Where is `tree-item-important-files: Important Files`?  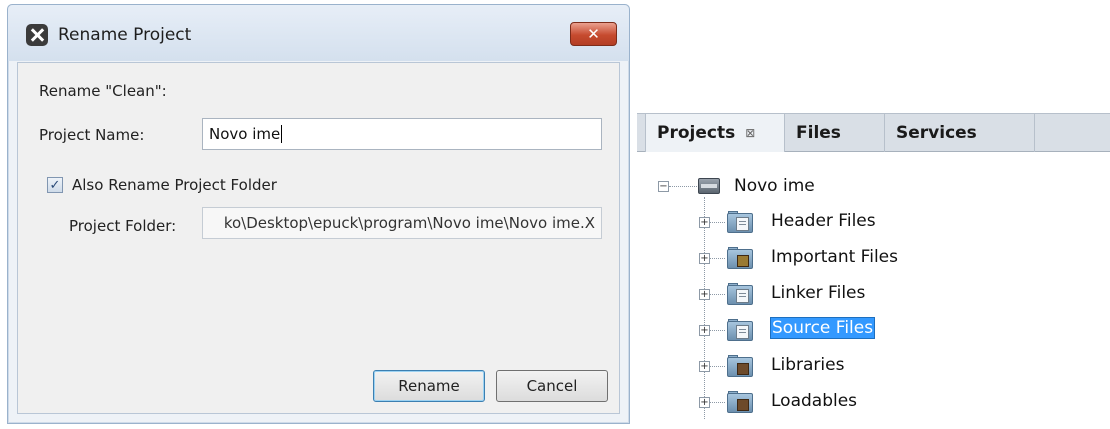 tree-item-important-files: Important Files is located at coordinates (834, 257).